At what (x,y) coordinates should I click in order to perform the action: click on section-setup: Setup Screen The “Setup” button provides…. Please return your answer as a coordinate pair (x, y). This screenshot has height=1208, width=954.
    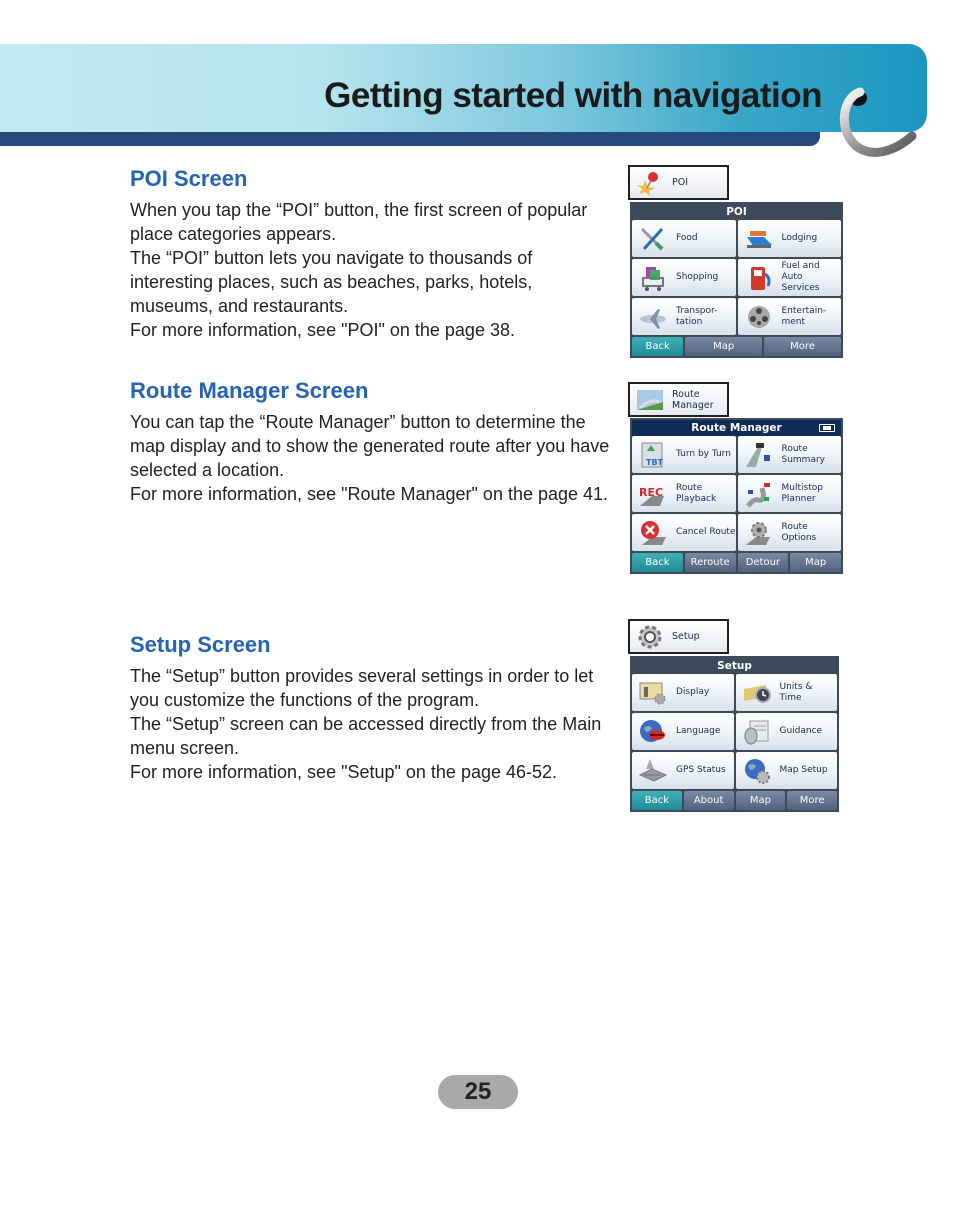
    Looking at the image, I should click on (375, 708).